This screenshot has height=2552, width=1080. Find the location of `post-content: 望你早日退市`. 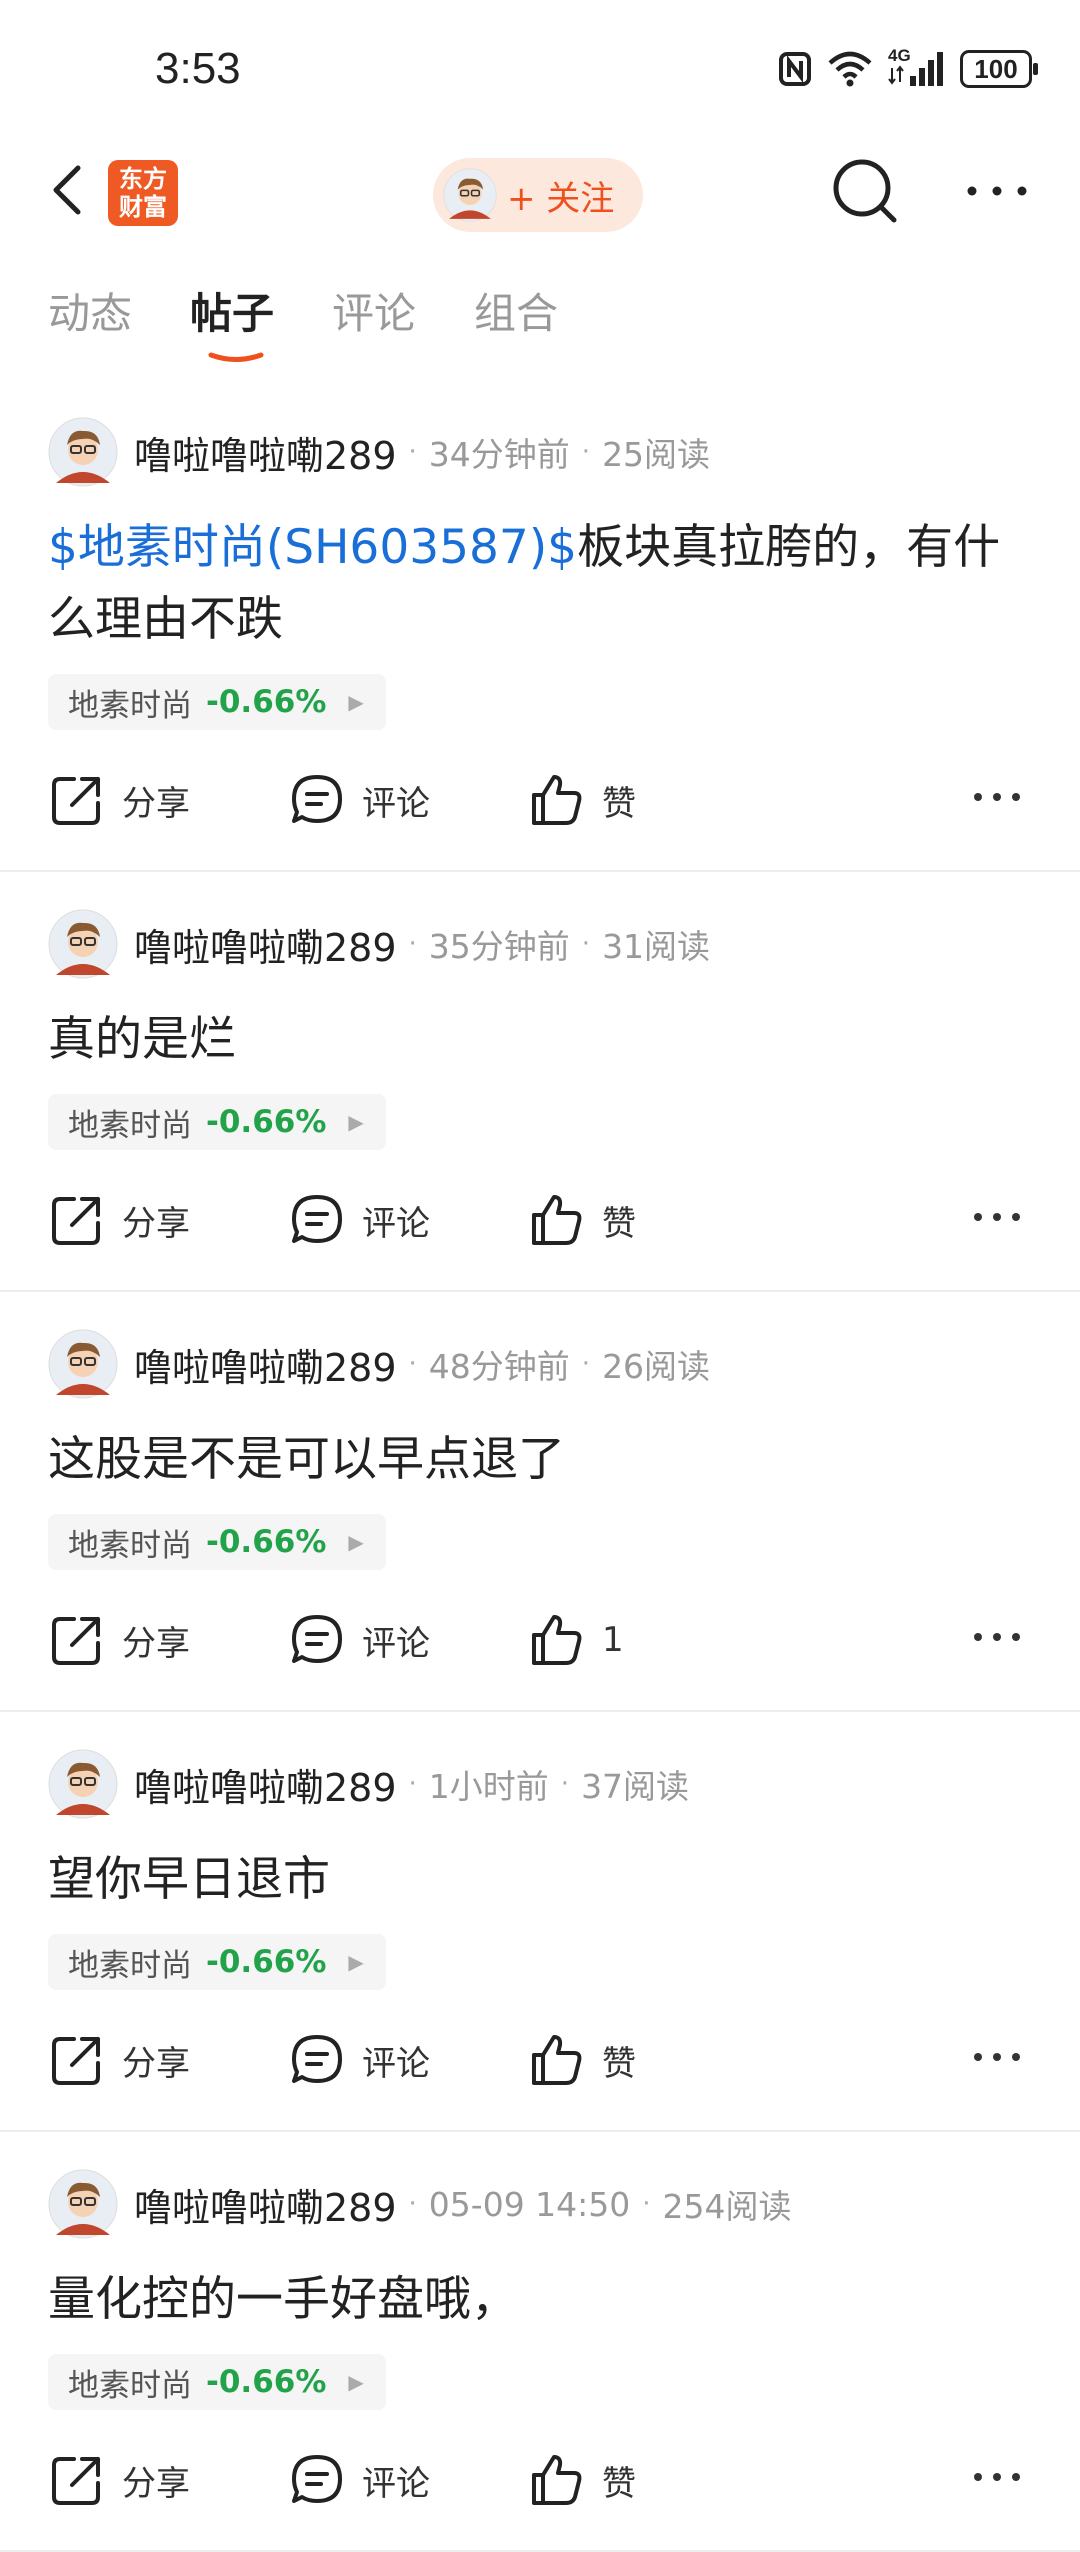

post-content: 望你早日退市 is located at coordinates (564, 1880).